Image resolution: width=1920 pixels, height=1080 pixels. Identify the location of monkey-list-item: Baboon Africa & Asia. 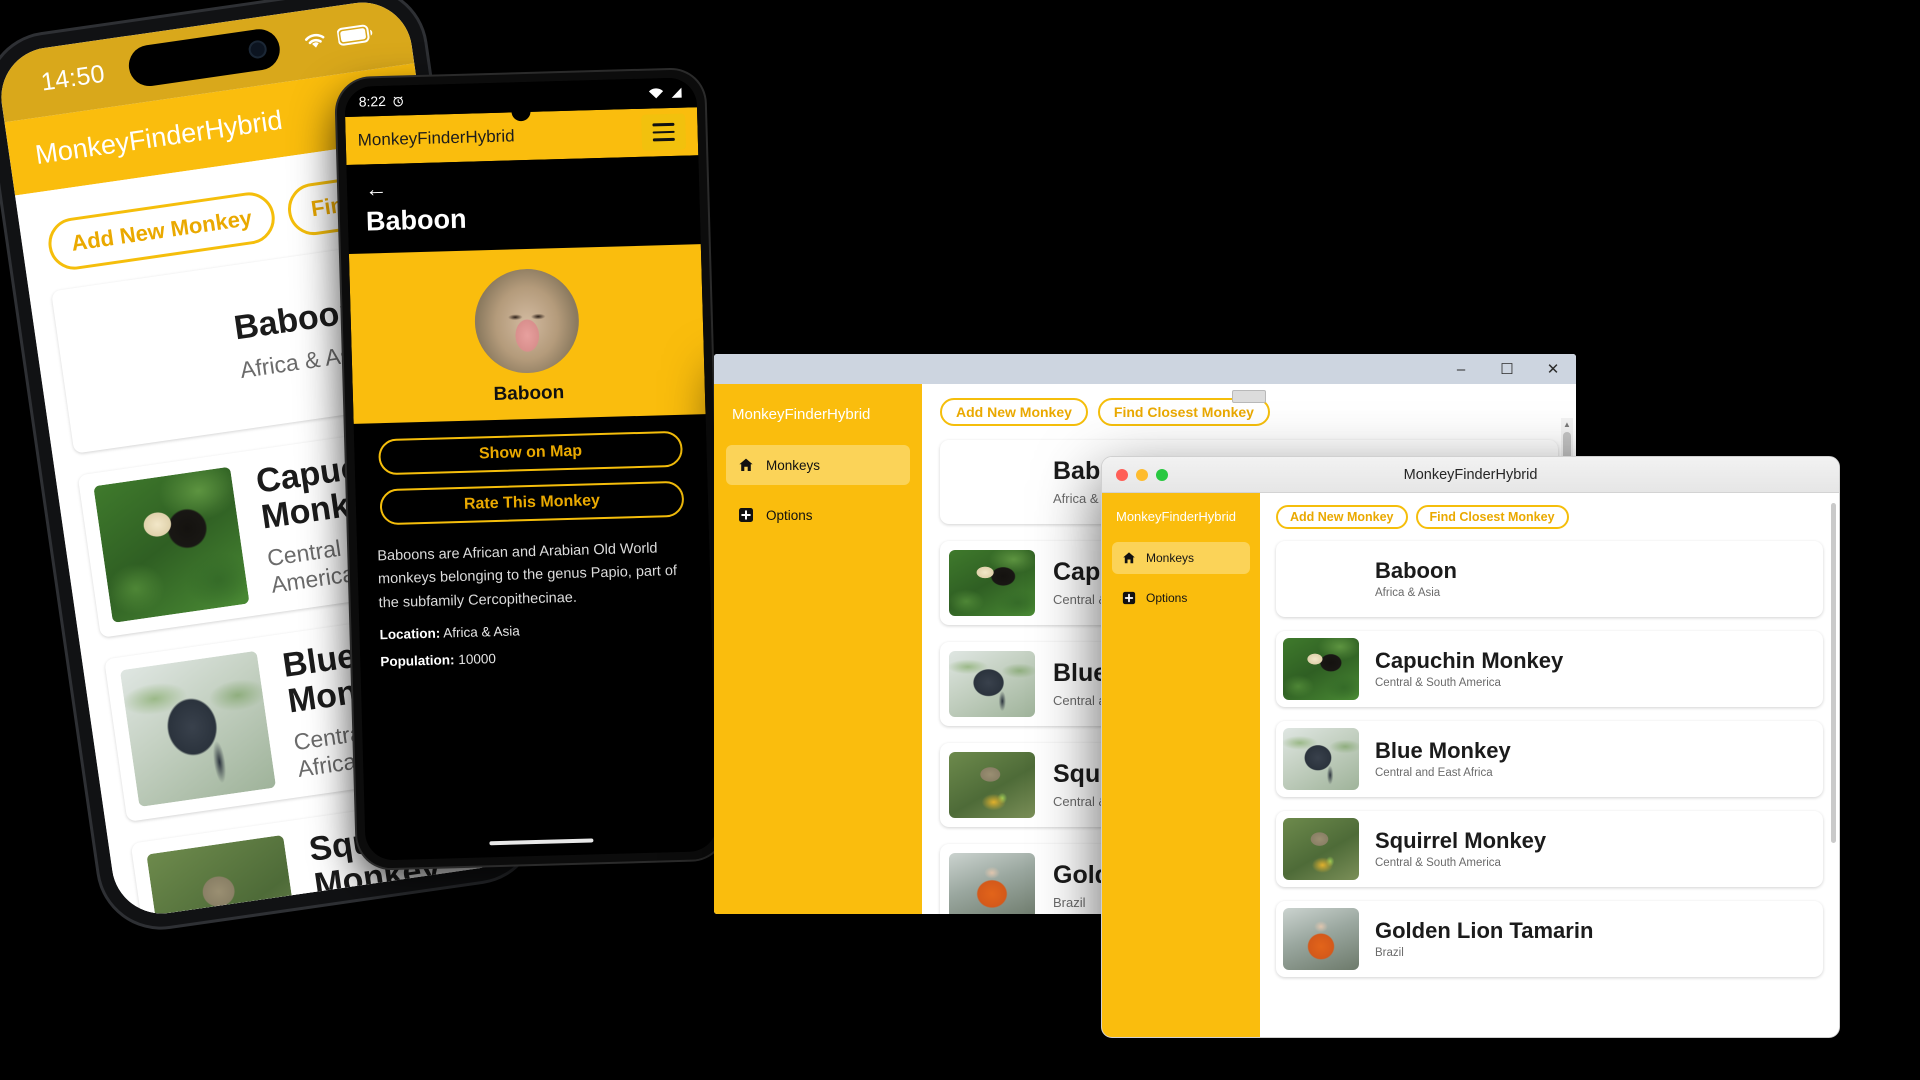
(1549, 579).